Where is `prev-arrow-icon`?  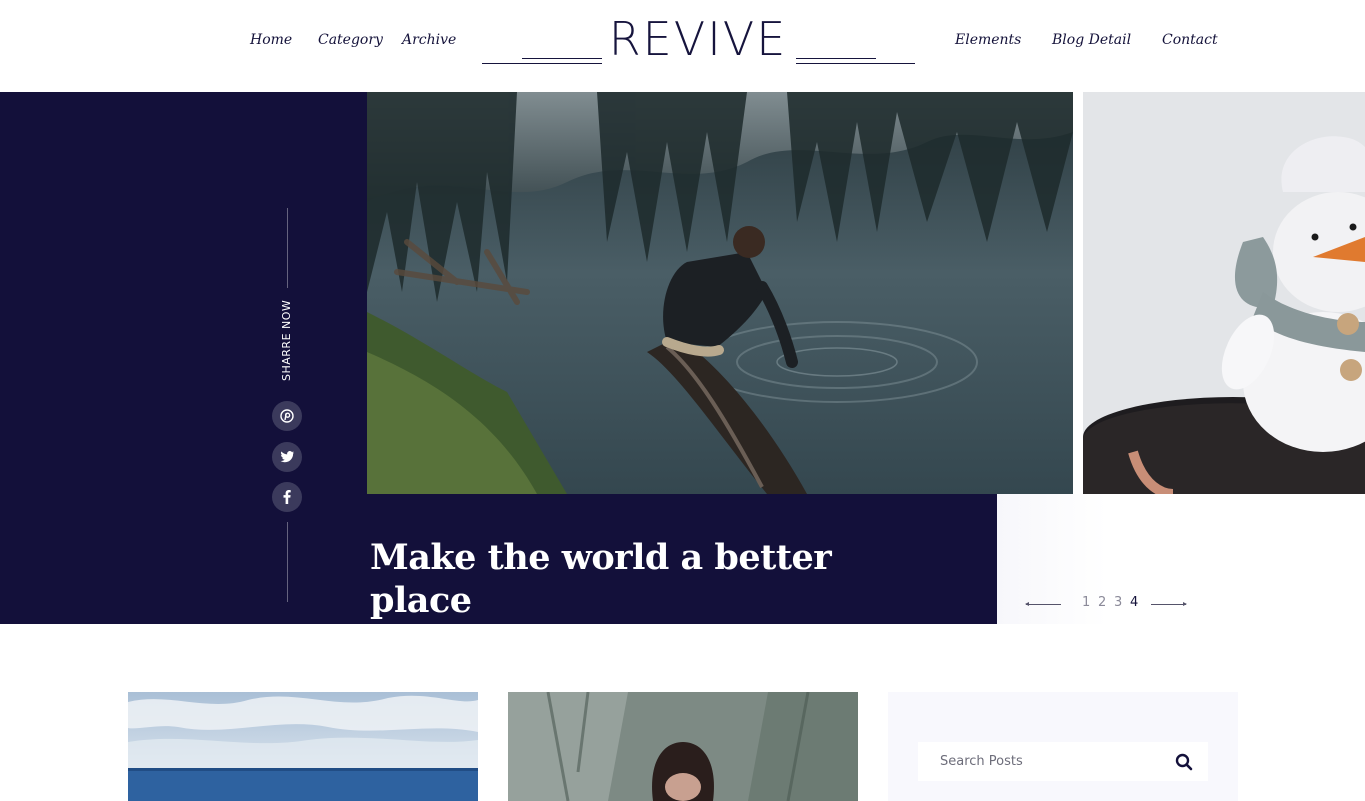 prev-arrow-icon is located at coordinates (1043, 604).